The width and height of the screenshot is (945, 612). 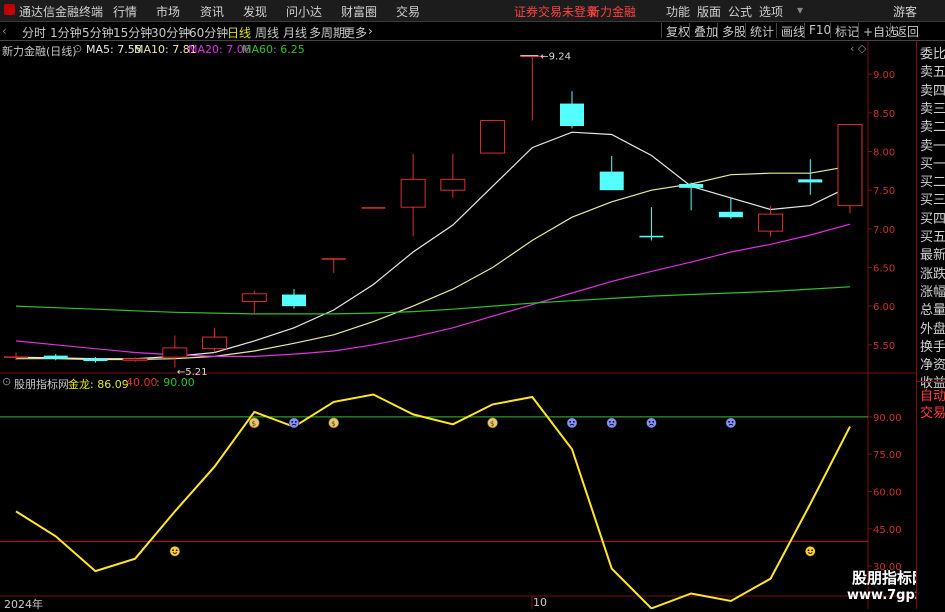 I want to click on indicator-tick-label: 45.00, so click(x=887, y=530).